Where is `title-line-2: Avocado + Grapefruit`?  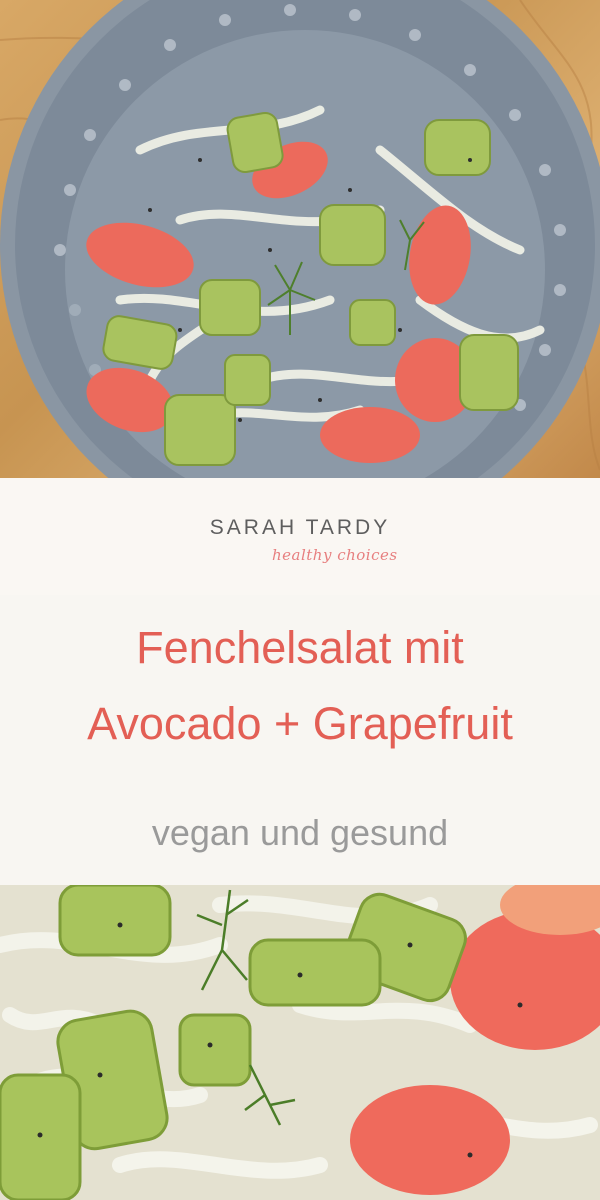
title-line-2: Avocado + Grapefruit is located at coordinates (300, 723).